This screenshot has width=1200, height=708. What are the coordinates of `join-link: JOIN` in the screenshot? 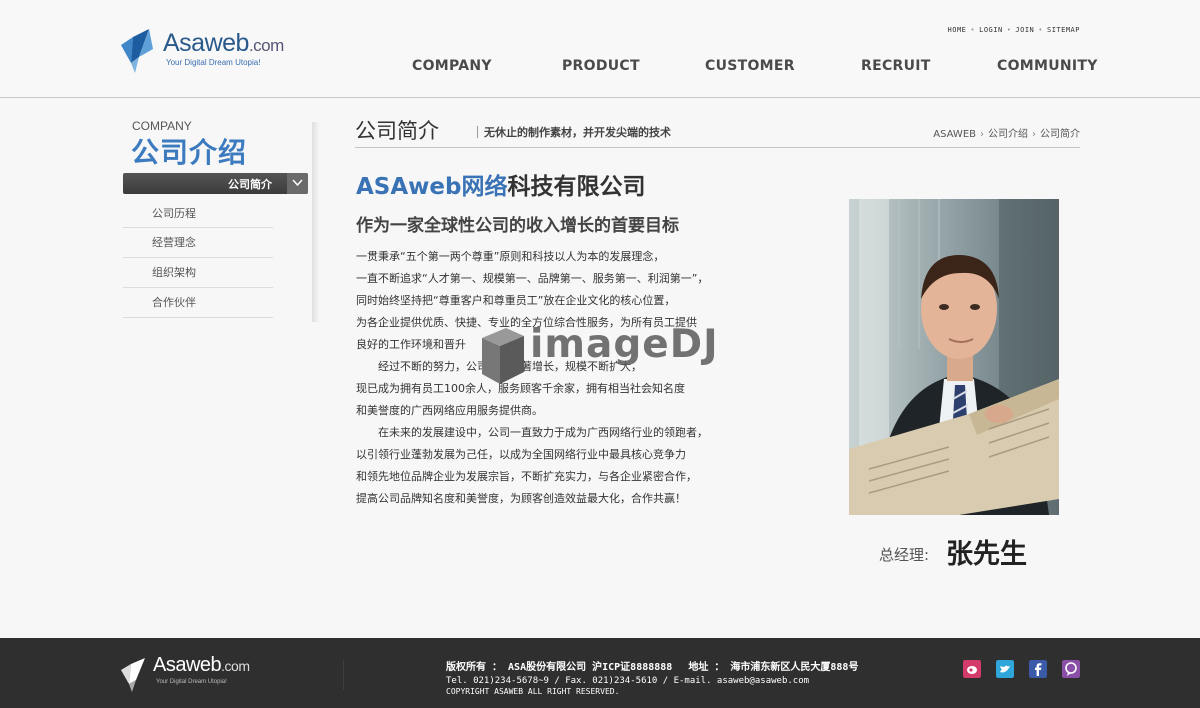 It's located at (1024, 30).